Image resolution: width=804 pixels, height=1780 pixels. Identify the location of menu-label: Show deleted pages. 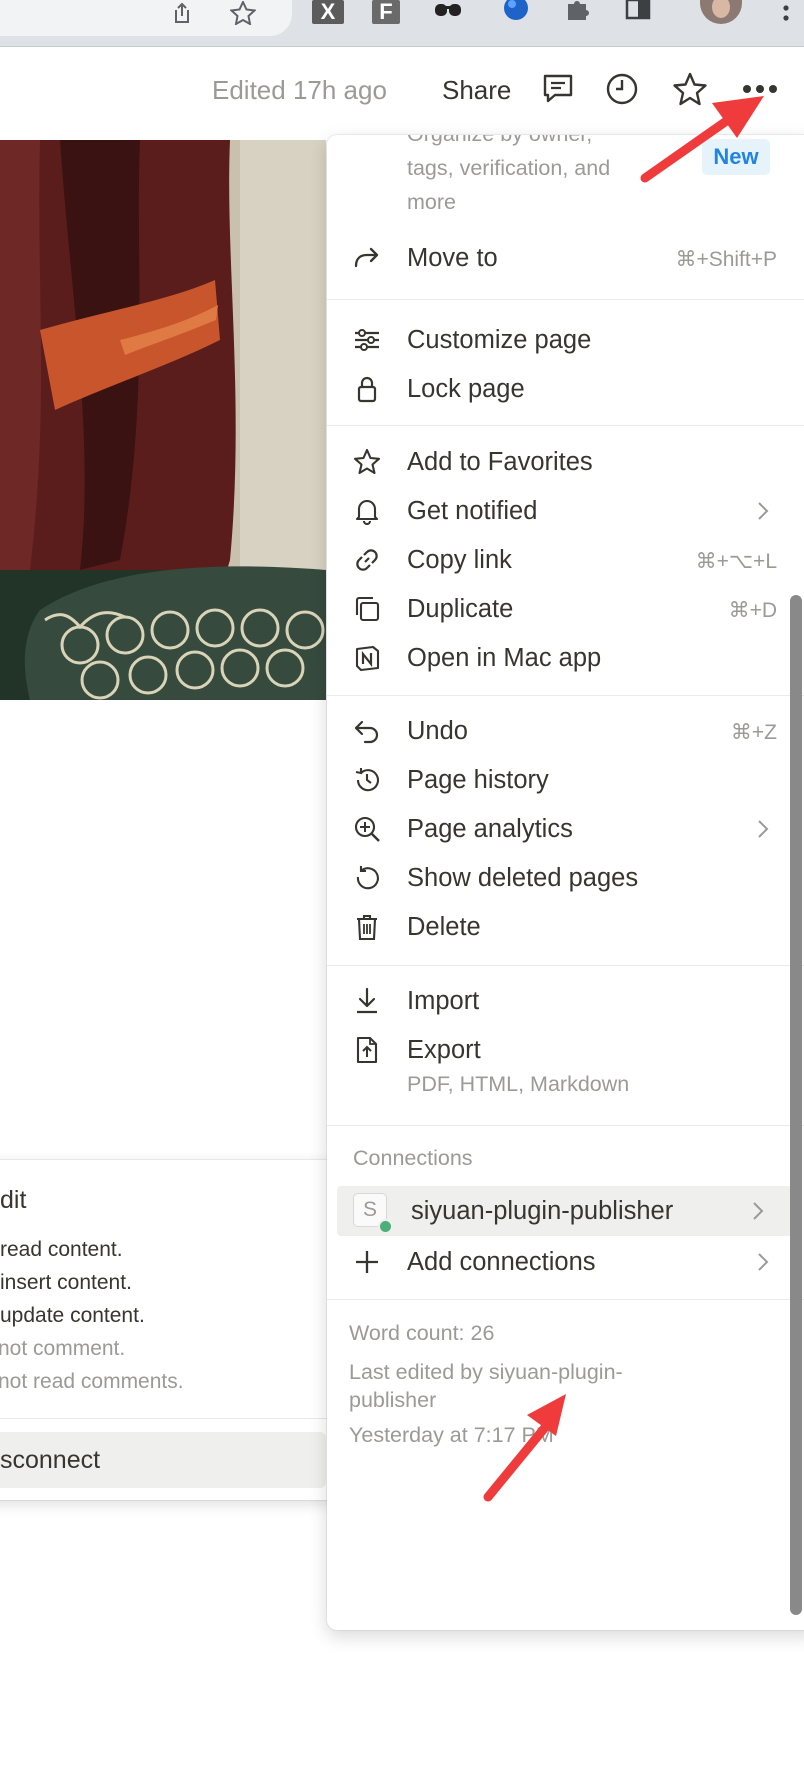
(523, 878).